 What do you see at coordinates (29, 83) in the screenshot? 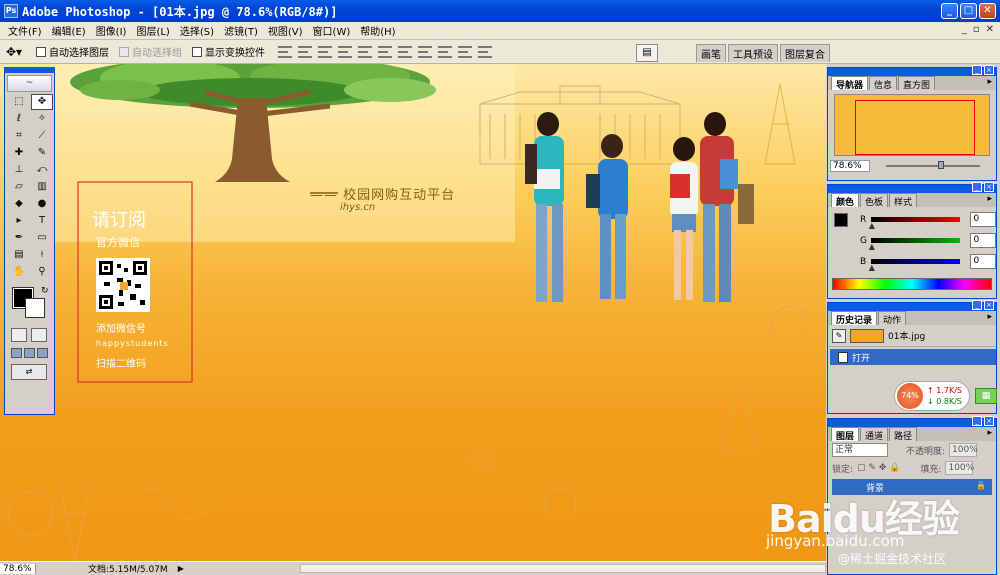
I see `photoshop-feather-logo: ~` at bounding box center [29, 83].